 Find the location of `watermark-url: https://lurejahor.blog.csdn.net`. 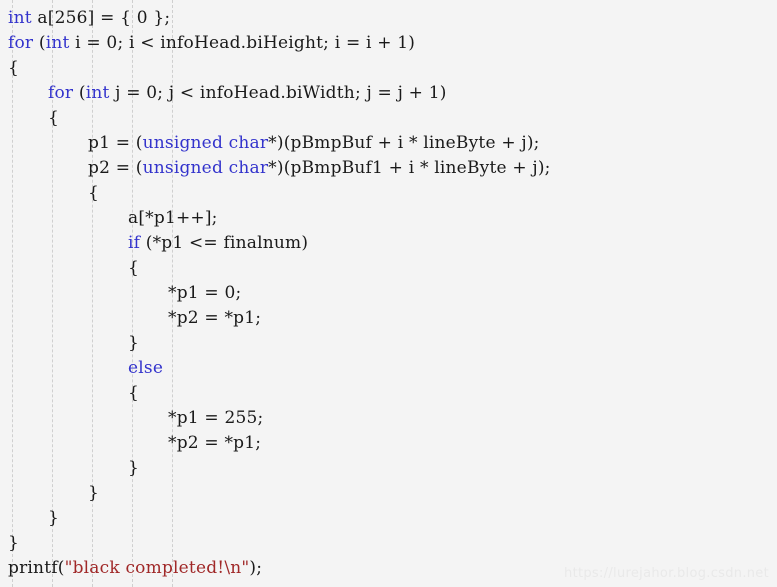

watermark-url: https://lurejahor.blog.csdn.net is located at coordinates (666, 573).